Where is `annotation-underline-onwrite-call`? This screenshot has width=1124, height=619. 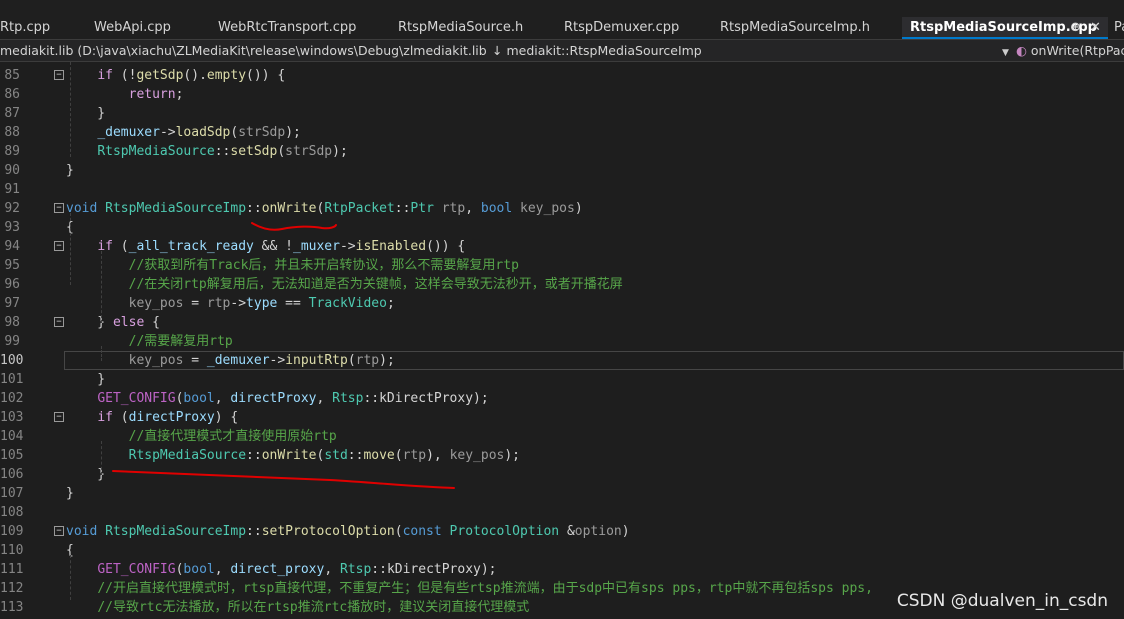 annotation-underline-onwrite-call is located at coordinates (283, 479).